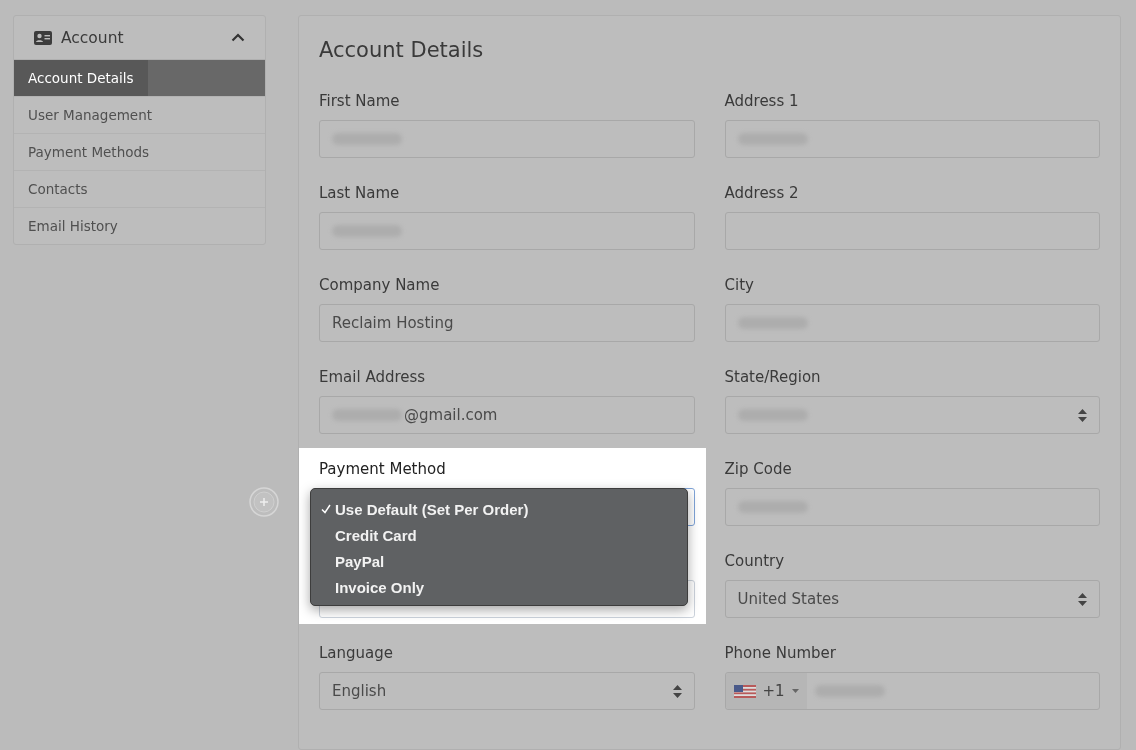 Image resolution: width=1136 pixels, height=750 pixels. What do you see at coordinates (264, 502) in the screenshot?
I see `add-handle-icon` at bounding box center [264, 502].